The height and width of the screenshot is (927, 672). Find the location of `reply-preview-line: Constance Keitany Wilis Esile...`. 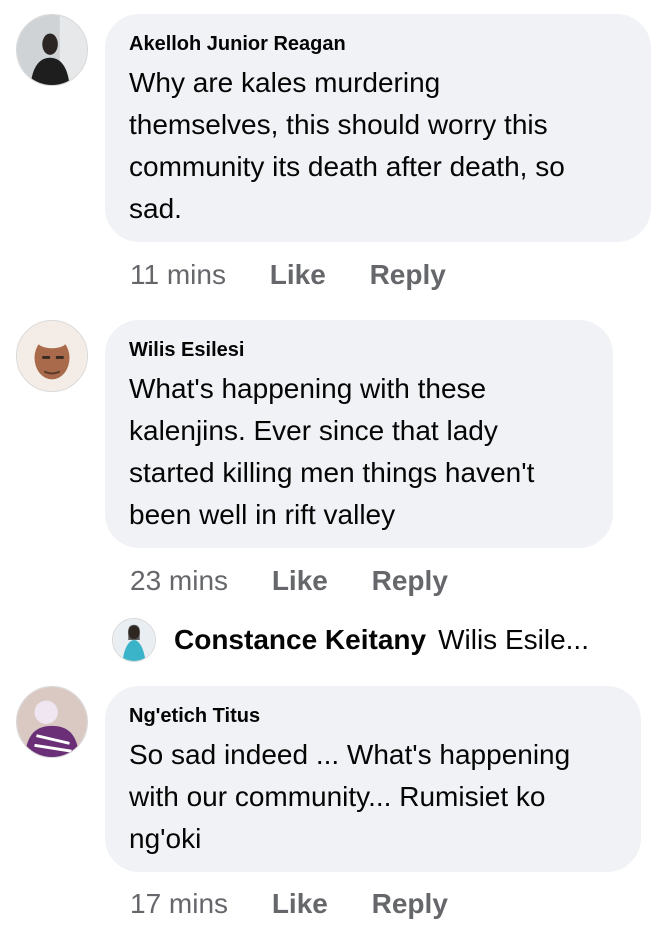

reply-preview-line: Constance Keitany Wilis Esile... is located at coordinates (381, 640).